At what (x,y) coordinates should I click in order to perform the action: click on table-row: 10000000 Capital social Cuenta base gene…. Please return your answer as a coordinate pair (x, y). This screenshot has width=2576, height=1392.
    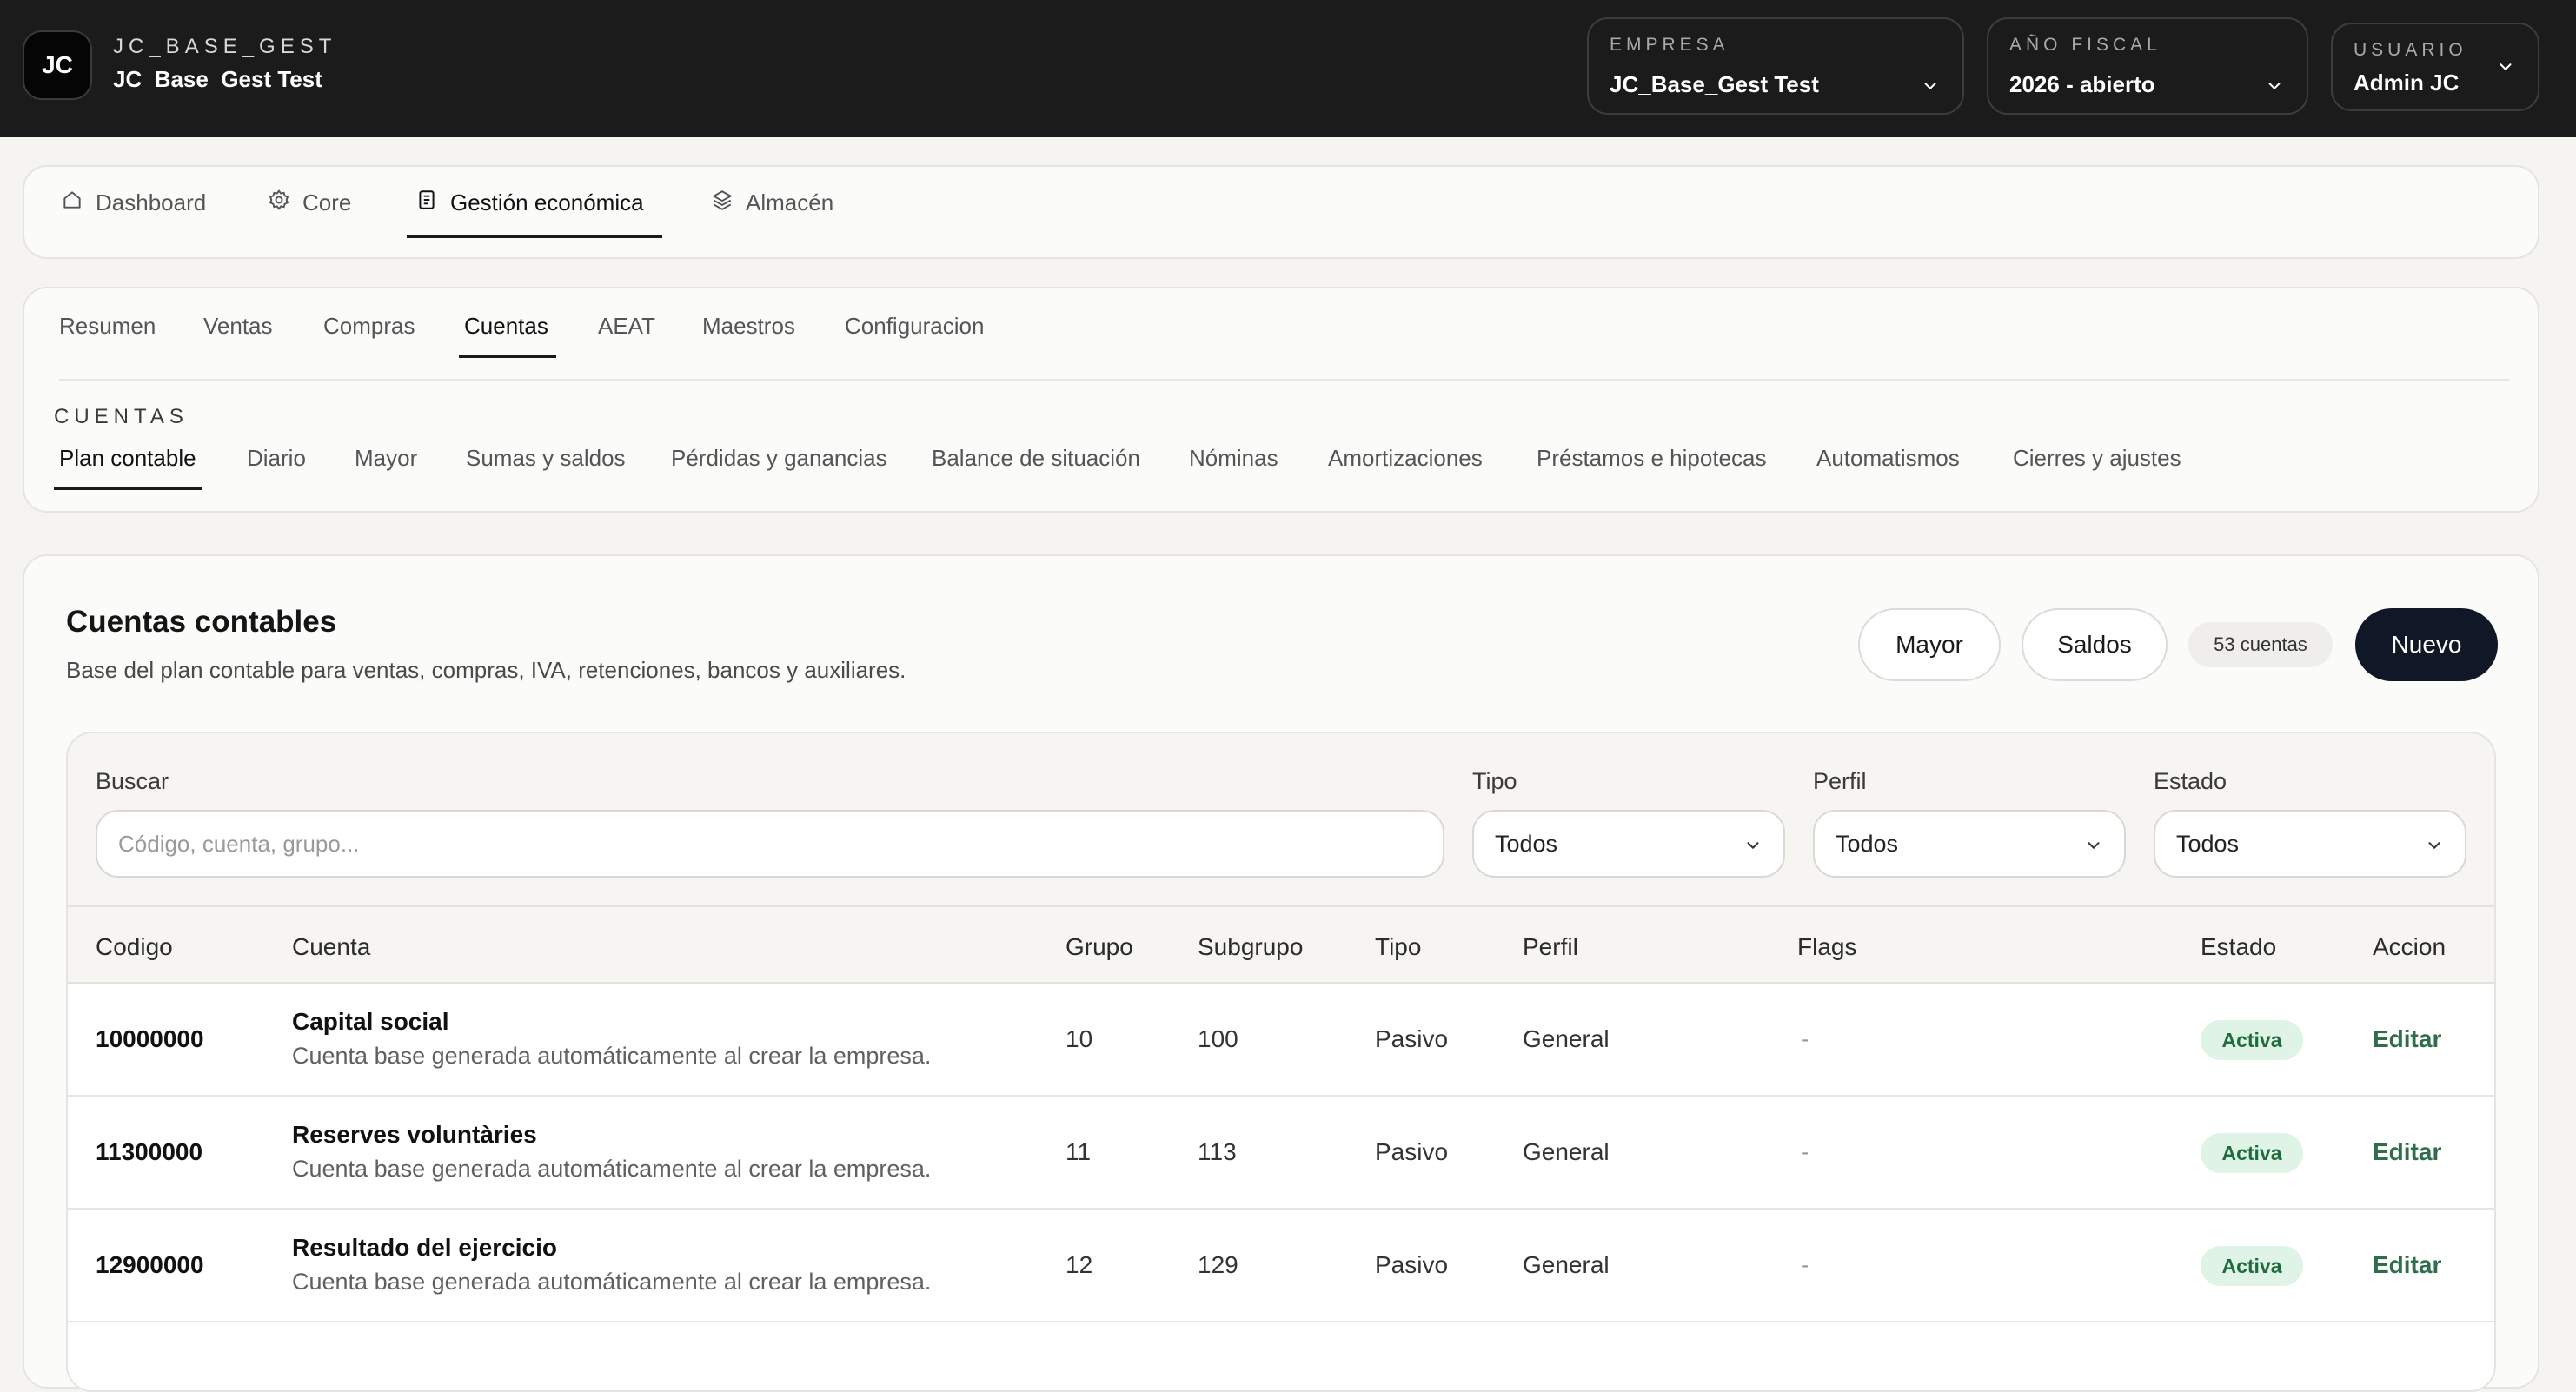
    Looking at the image, I should click on (1281, 1040).